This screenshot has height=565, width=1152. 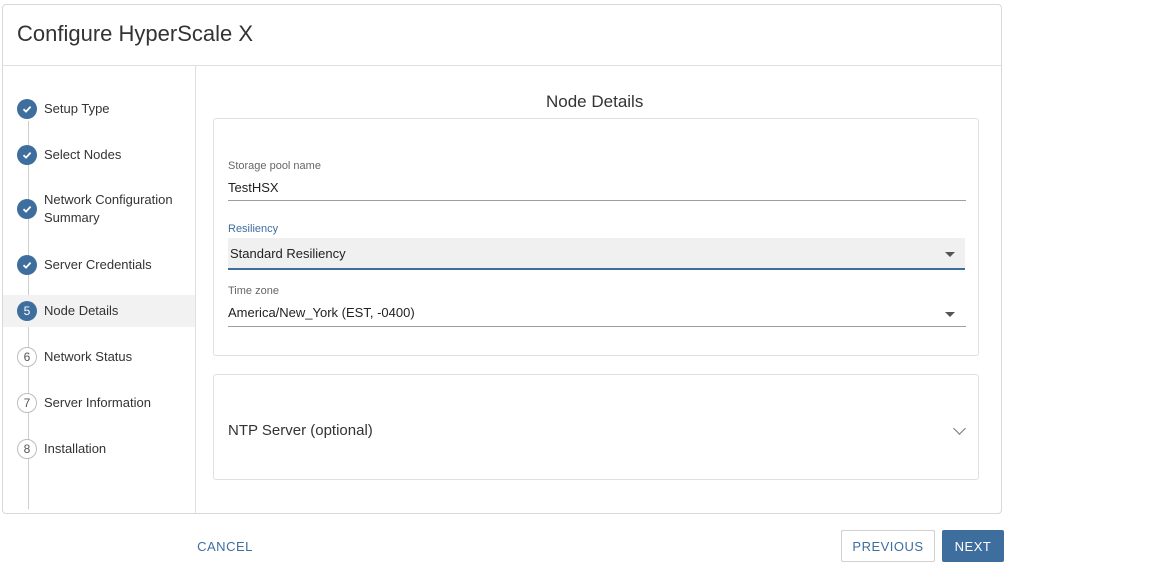 I want to click on page-title: Node Details, so click(x=595, y=101).